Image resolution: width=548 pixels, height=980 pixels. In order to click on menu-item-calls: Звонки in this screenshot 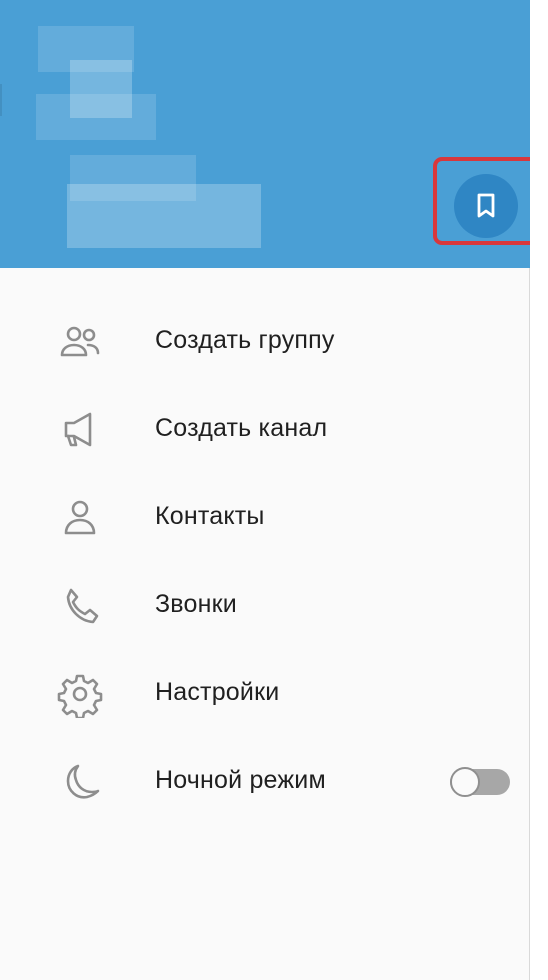, I will do `click(265, 606)`.